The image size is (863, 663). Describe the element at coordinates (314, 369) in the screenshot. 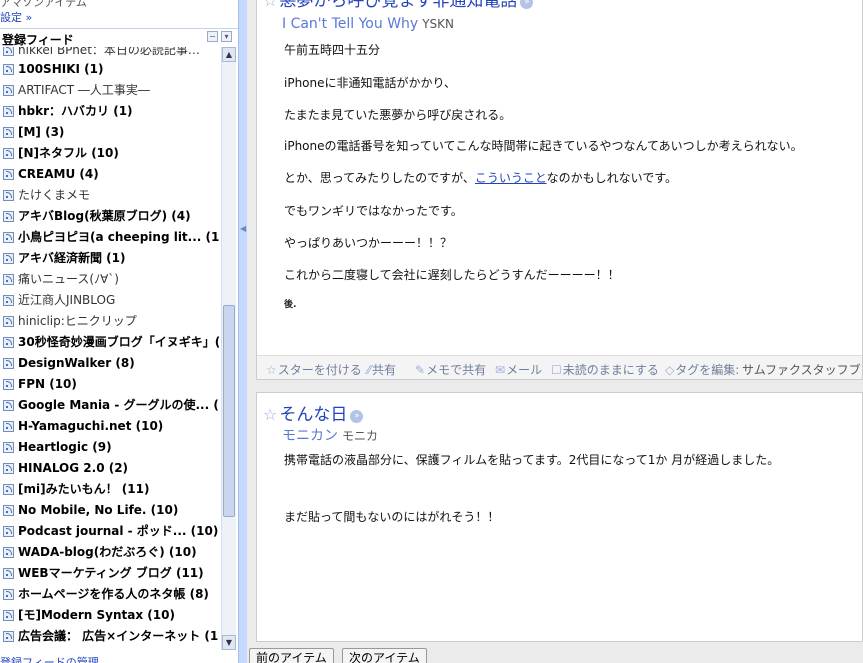

I see `add-star-action: ☆スターを付ける` at that location.